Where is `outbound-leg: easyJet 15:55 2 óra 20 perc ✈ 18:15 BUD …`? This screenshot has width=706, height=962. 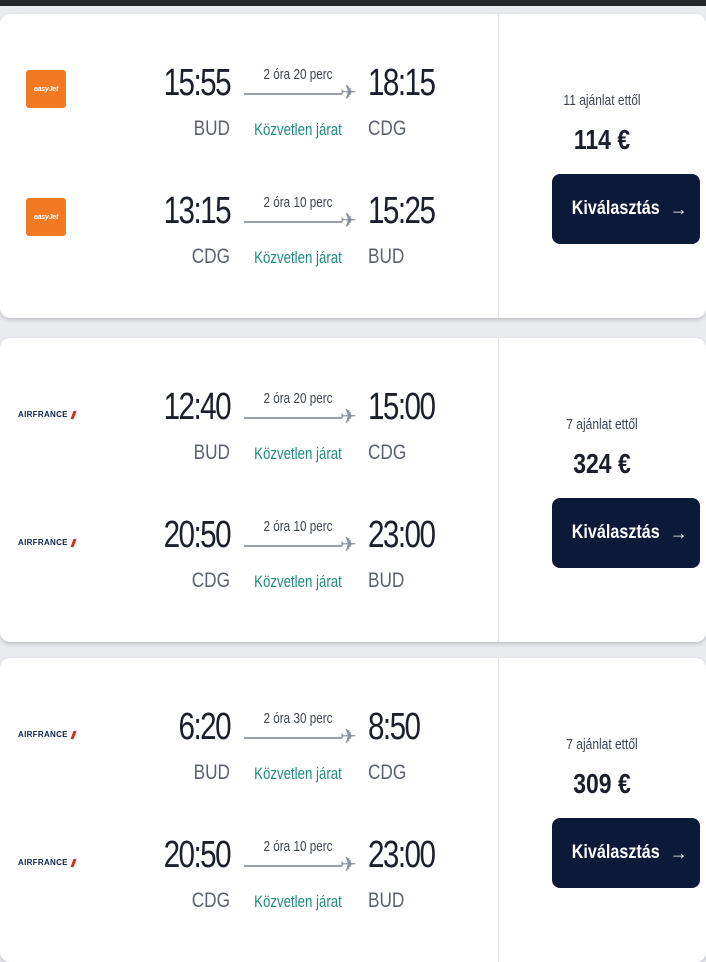 outbound-leg: easyJet 15:55 2 óra 20 perc ✈ 18:15 BUD … is located at coordinates (249, 115).